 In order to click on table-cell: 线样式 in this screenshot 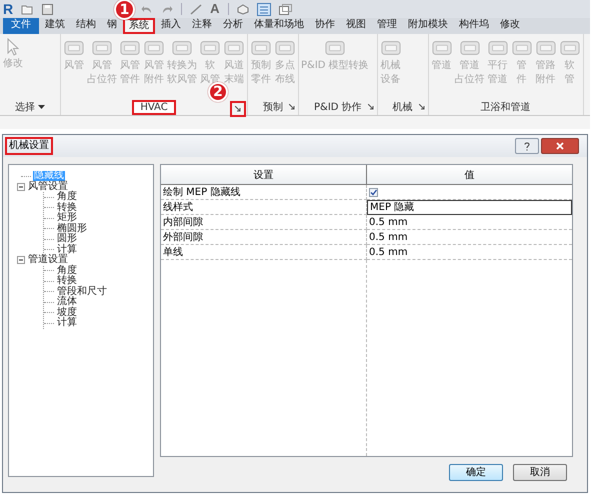, I will do `click(264, 207)`.